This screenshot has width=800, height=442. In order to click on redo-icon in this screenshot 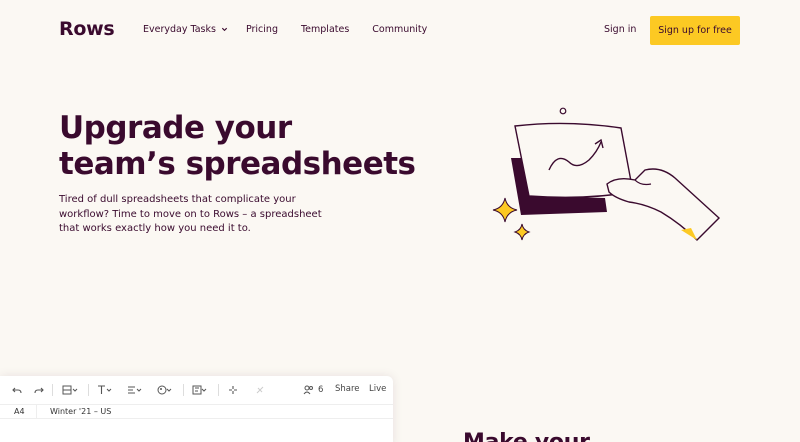, I will do `click(39, 390)`.